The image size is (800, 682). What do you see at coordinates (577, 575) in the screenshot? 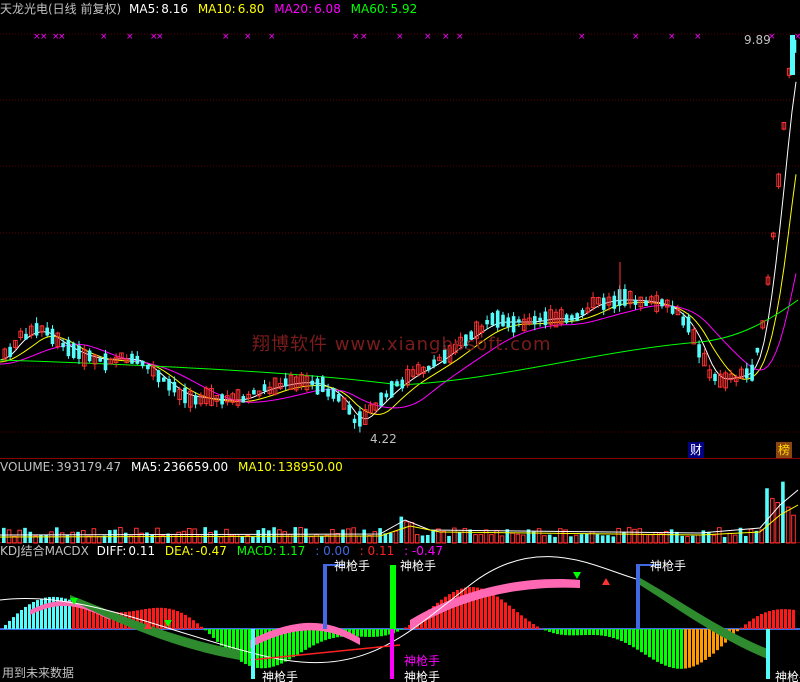
I see `arrow-down-icon` at bounding box center [577, 575].